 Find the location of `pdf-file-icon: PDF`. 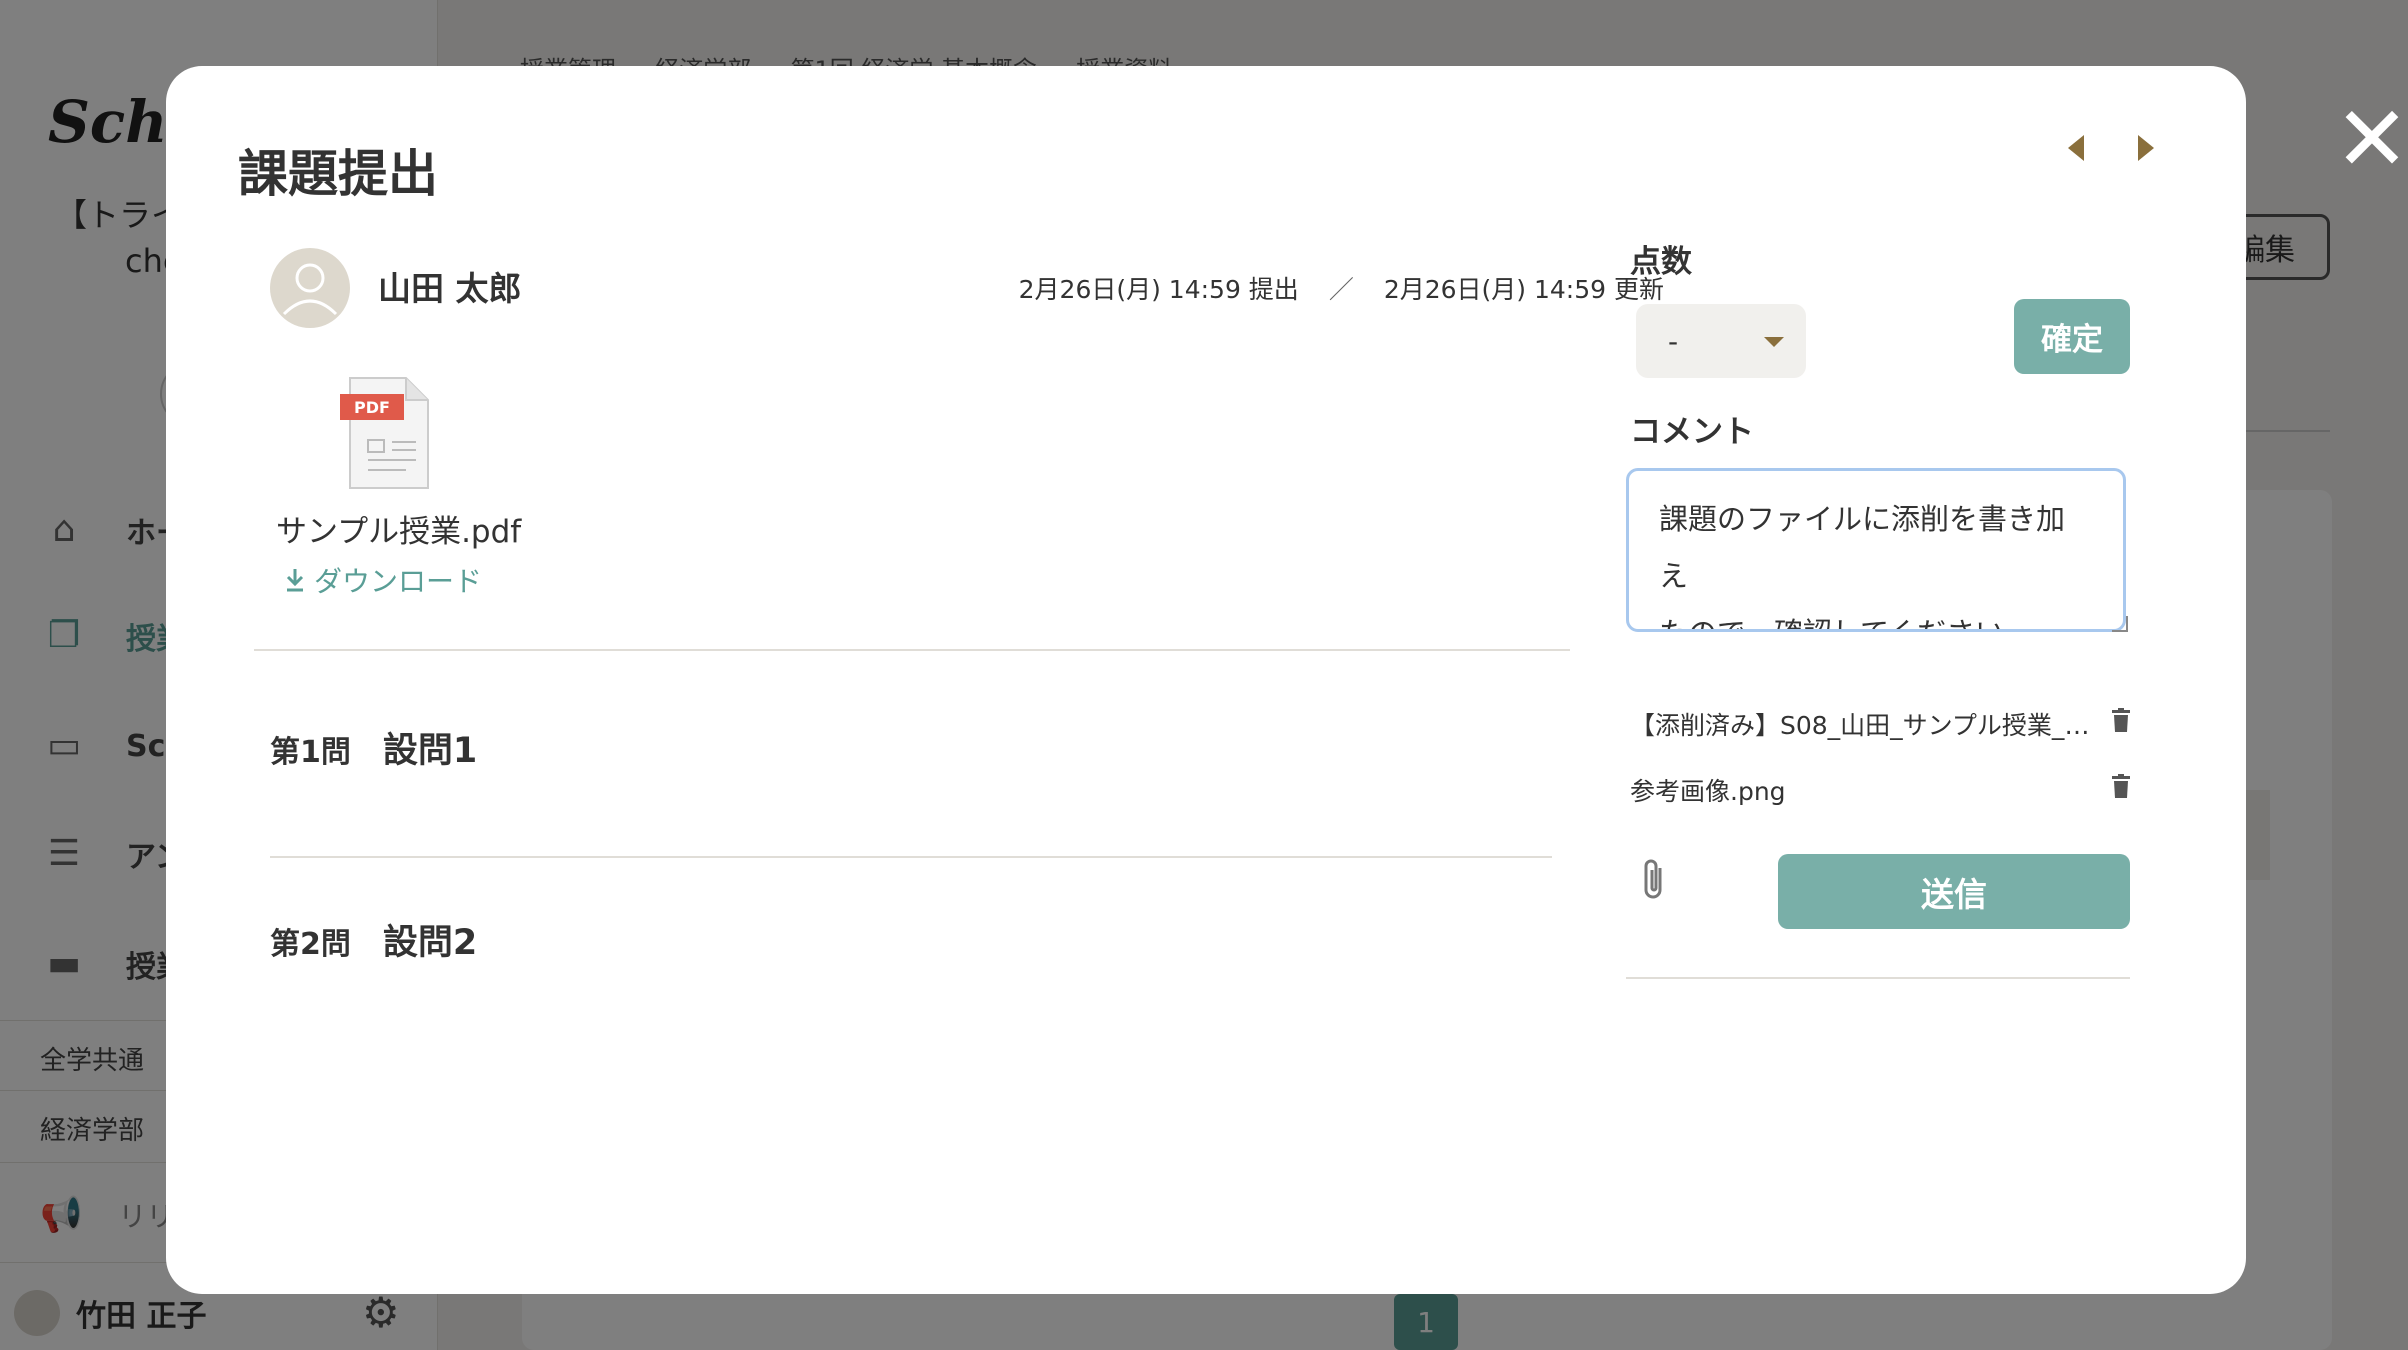

pdf-file-icon: PDF is located at coordinates (386, 434).